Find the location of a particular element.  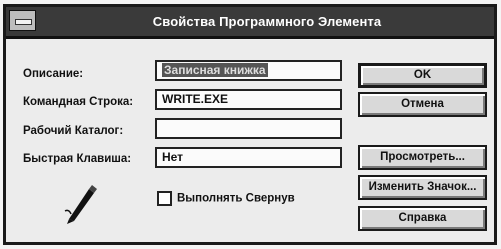

run-minimized-label: Выполнять Свернув is located at coordinates (236, 198).